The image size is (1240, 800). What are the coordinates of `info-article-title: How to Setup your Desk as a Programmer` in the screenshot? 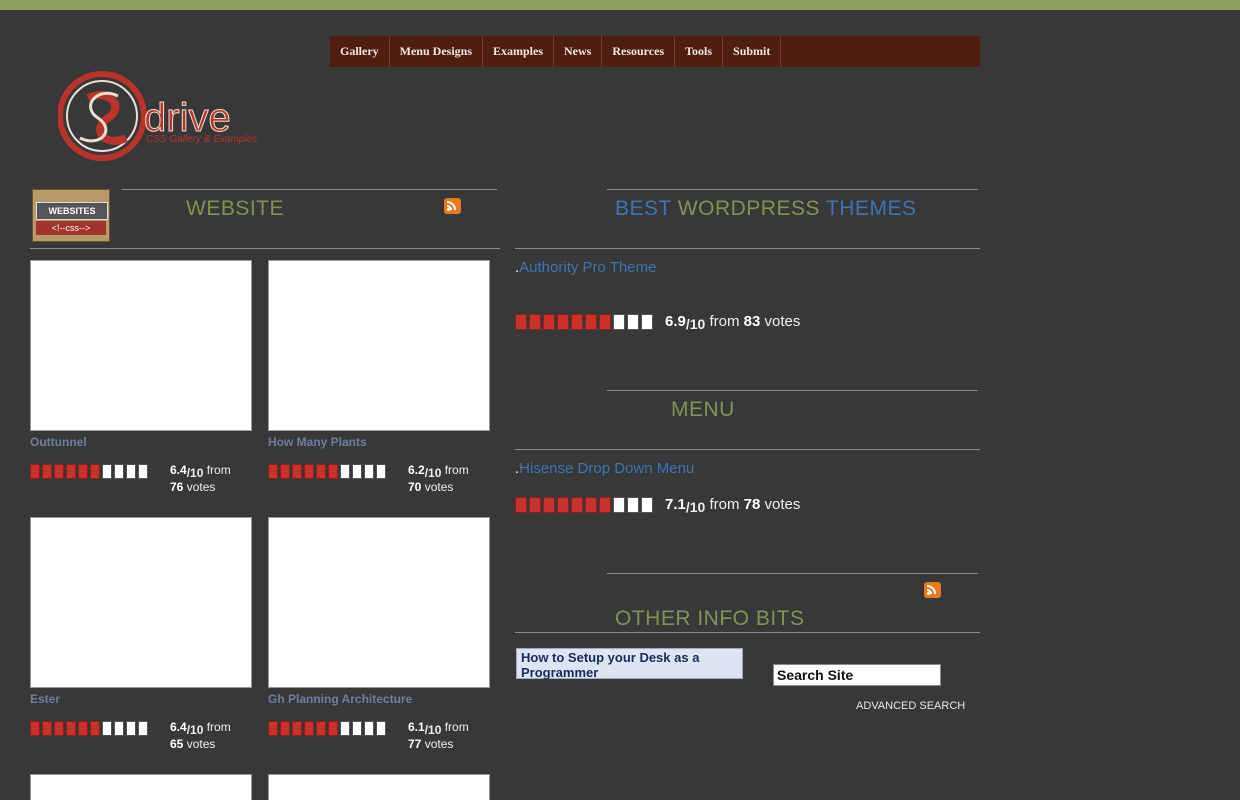 It's located at (629, 664).